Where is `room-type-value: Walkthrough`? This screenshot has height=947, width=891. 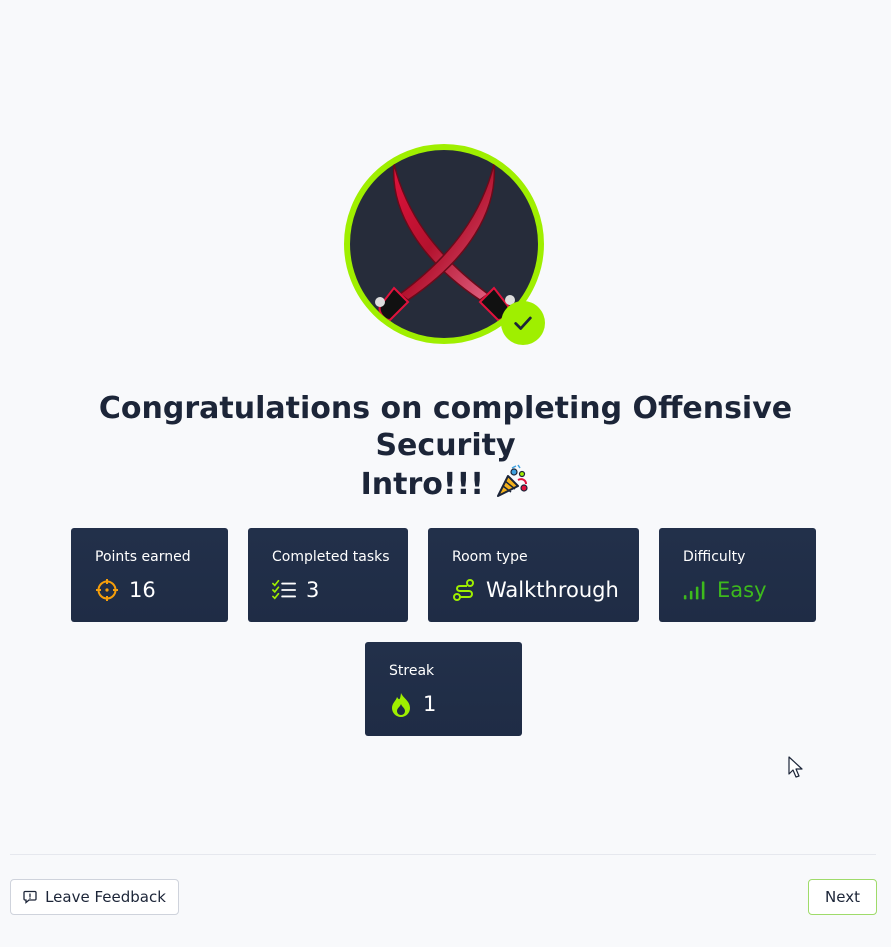
room-type-value: Walkthrough is located at coordinates (552, 590).